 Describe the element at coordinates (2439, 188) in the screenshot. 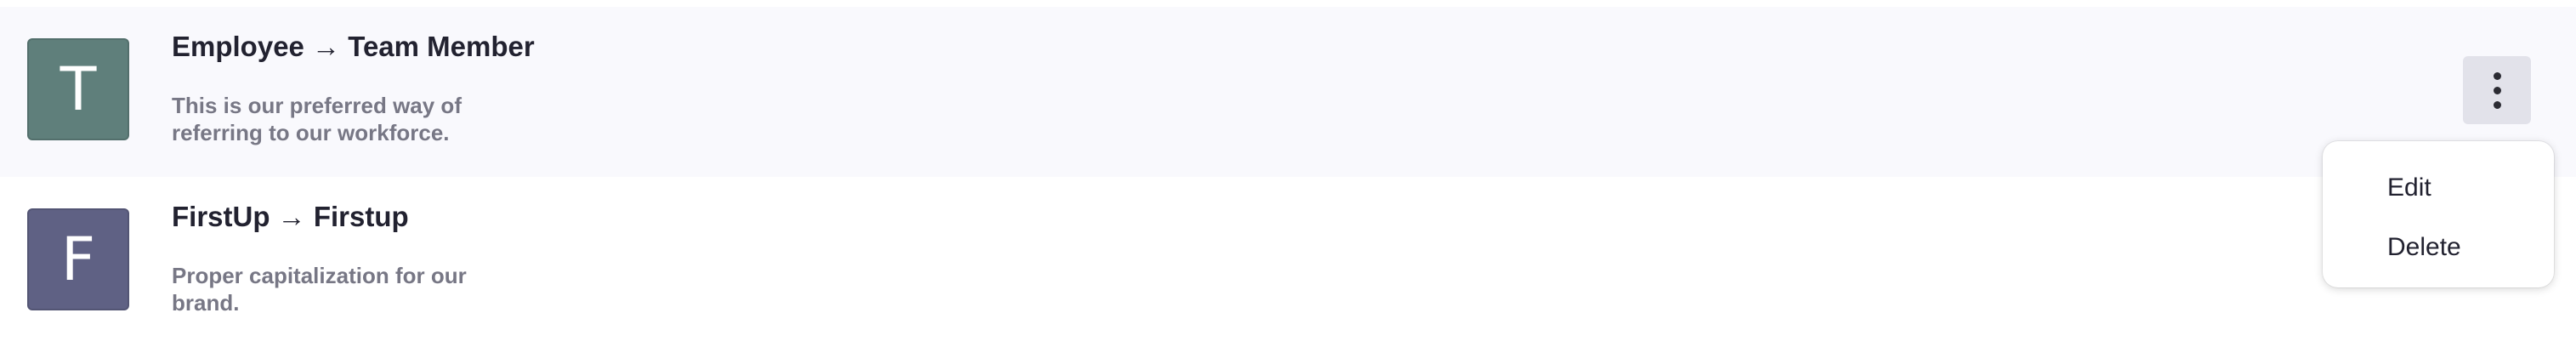

I see `edit-menu-item: Edit` at that location.